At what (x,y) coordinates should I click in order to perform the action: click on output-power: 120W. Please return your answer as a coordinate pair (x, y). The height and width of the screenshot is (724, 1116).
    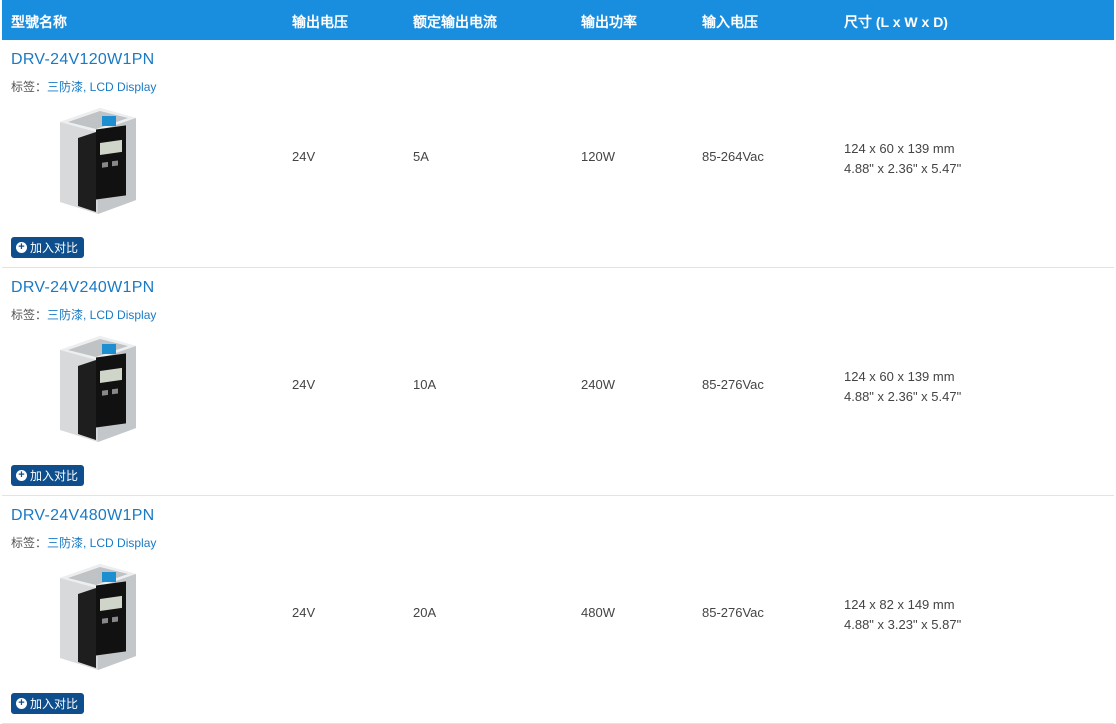
    Looking at the image, I should click on (598, 156).